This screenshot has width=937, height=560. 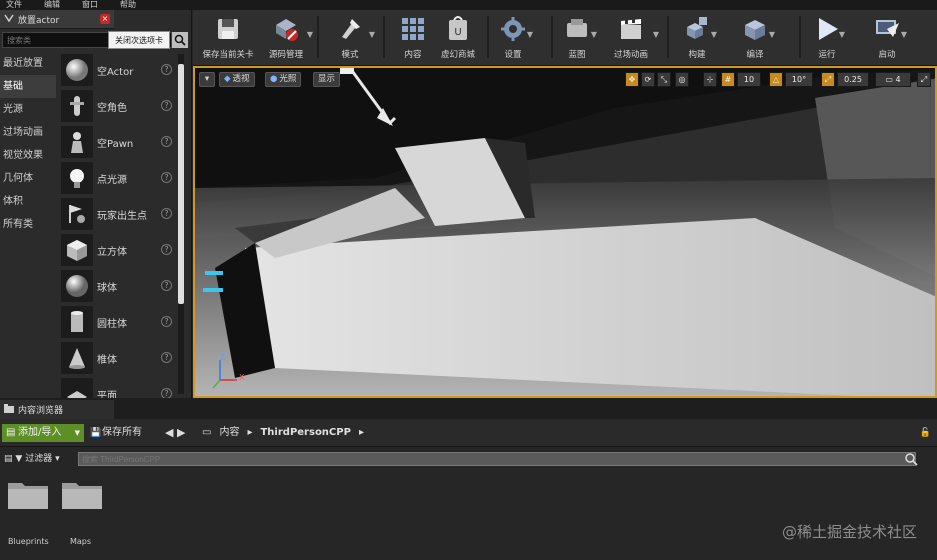 I want to click on rotation-snap-value: 10°, so click(x=799, y=79).